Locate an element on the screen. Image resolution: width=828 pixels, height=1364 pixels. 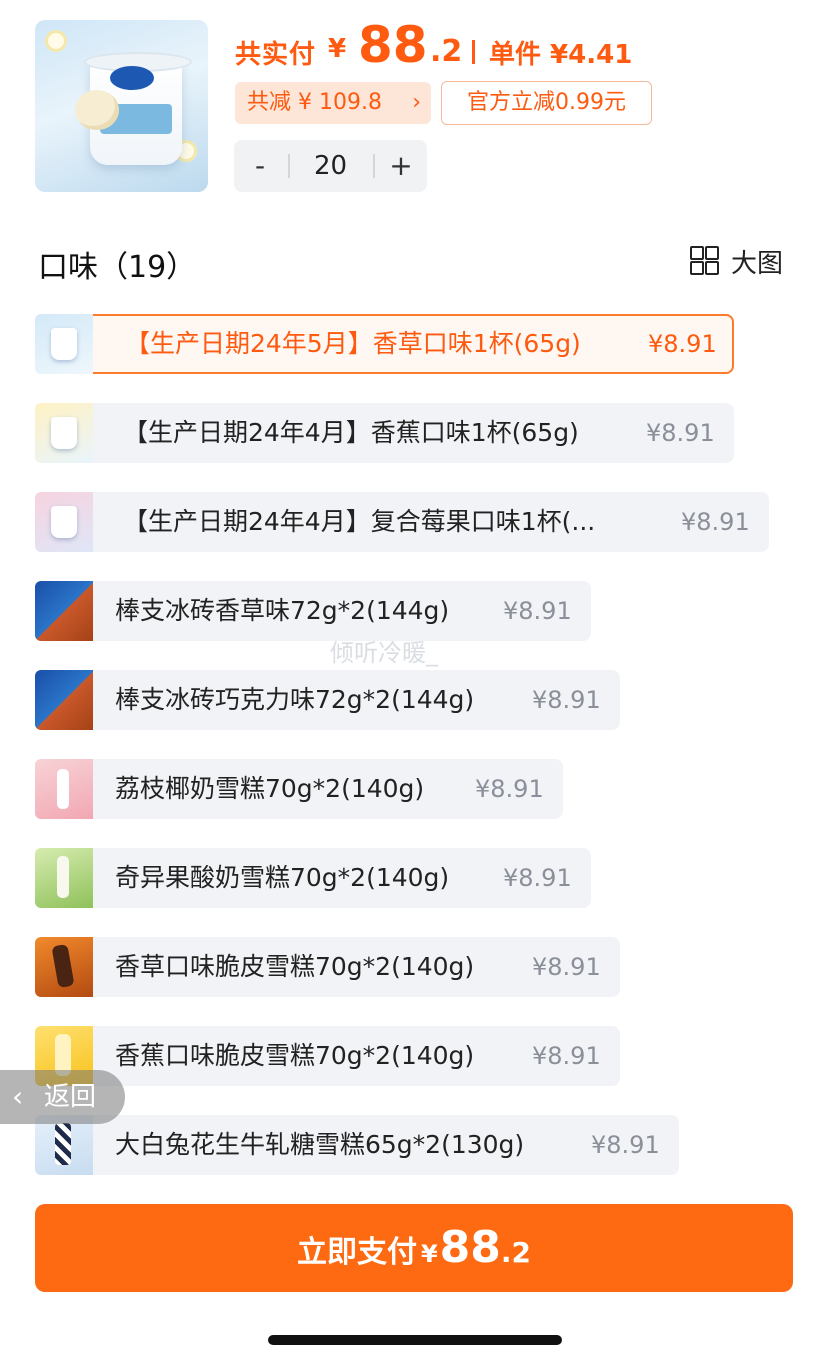
chevron-left-icon: ‹ is located at coordinates (18, 1096).